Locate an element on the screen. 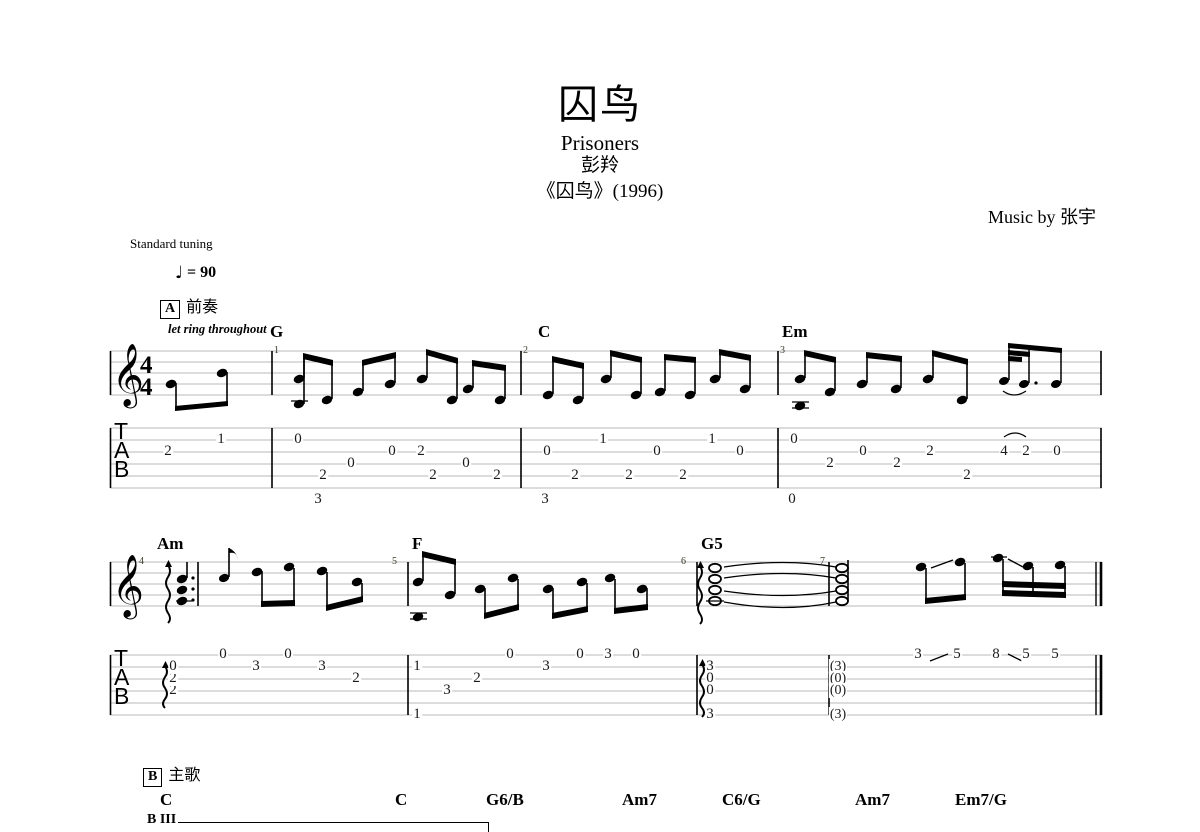  chord-symbol: G6/B is located at coordinates (505, 799).